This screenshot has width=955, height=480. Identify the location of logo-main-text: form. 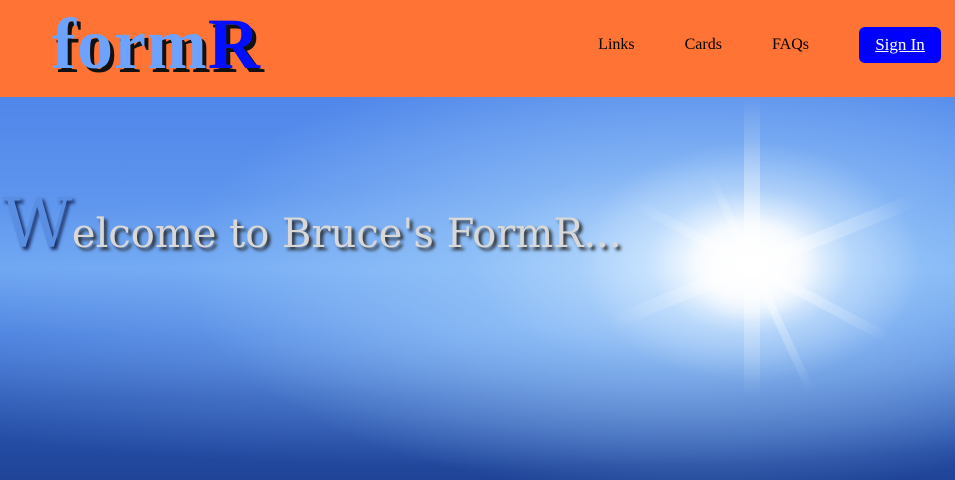
(130, 44).